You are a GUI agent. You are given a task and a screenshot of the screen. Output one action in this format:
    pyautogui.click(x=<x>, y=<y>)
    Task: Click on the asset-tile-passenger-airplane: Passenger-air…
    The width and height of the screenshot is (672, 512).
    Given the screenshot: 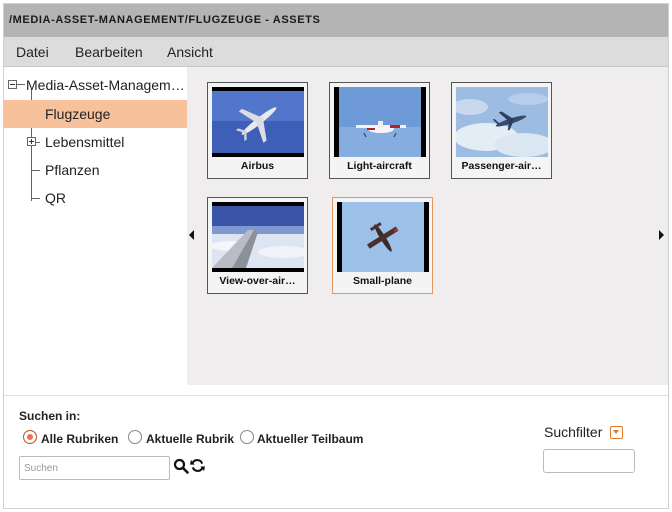 What is the action you would take?
    pyautogui.click(x=501, y=130)
    